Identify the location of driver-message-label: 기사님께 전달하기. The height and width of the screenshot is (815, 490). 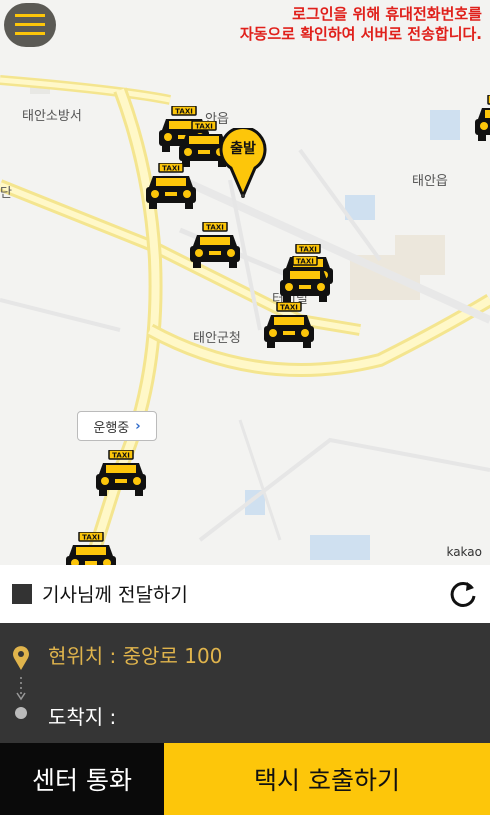
(115, 595).